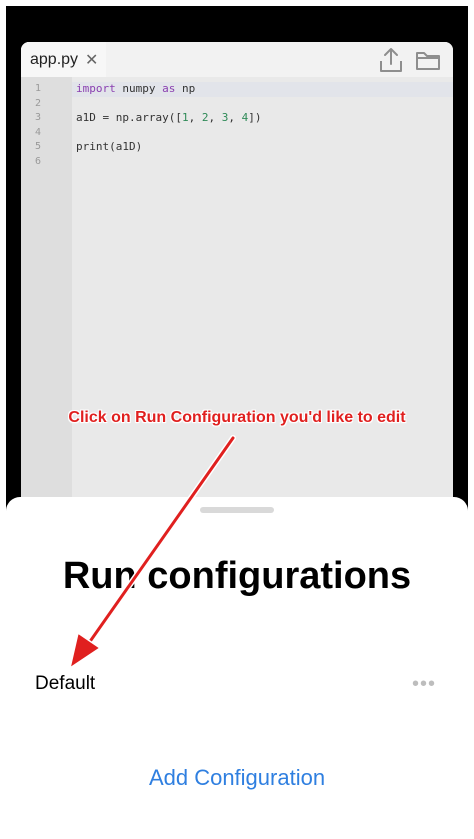  I want to click on sheet-title: Run configurations, so click(237, 576).